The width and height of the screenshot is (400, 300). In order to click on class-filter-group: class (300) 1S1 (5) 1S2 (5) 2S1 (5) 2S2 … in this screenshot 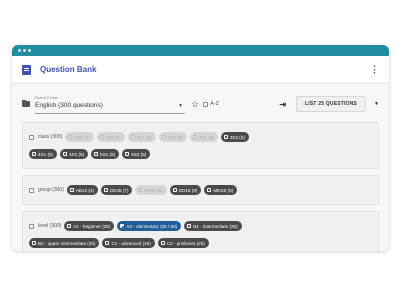, I will do `click(200, 145)`.